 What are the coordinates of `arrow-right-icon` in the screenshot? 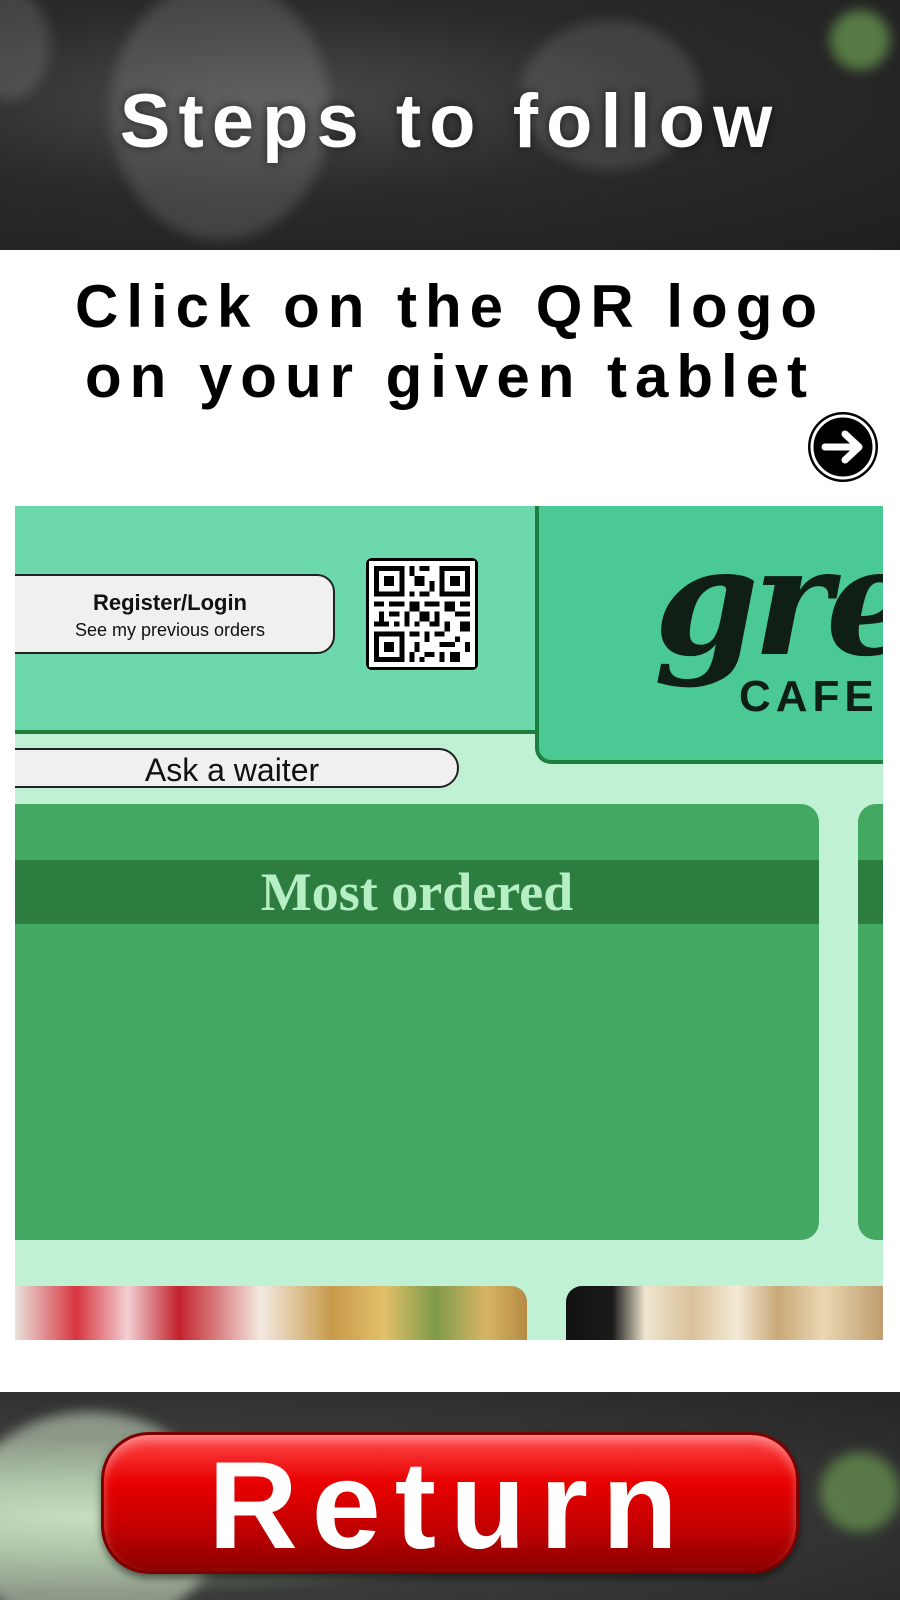 It's located at (843, 447).